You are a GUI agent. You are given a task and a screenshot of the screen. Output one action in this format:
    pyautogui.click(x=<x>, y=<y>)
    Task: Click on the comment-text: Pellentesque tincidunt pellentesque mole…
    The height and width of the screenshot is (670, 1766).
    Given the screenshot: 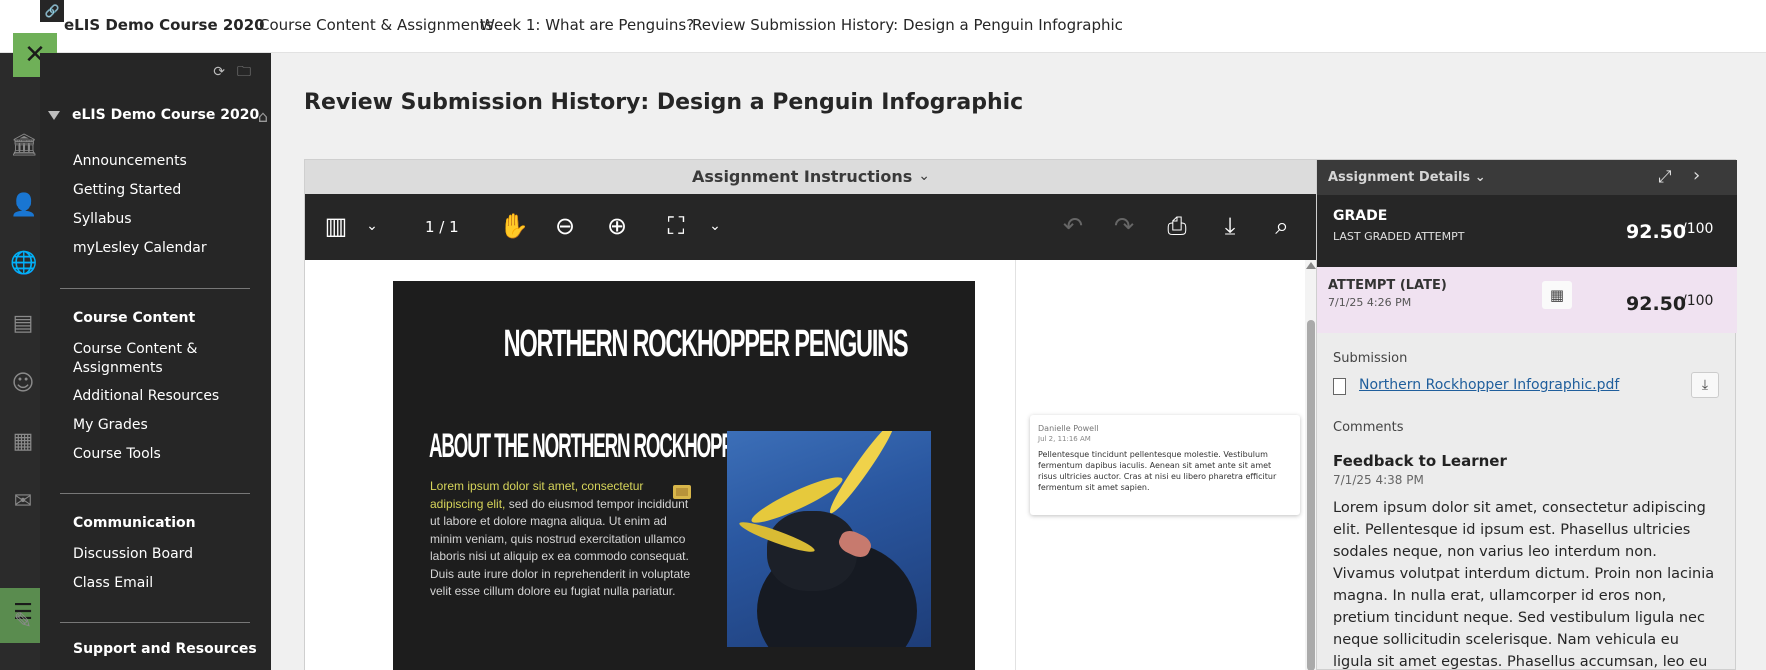 What is the action you would take?
    pyautogui.click(x=1157, y=471)
    